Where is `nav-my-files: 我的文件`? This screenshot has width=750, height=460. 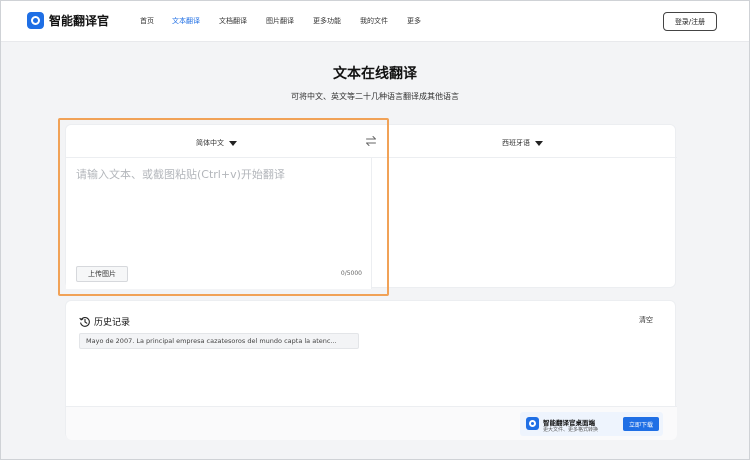 nav-my-files: 我的文件 is located at coordinates (374, 21).